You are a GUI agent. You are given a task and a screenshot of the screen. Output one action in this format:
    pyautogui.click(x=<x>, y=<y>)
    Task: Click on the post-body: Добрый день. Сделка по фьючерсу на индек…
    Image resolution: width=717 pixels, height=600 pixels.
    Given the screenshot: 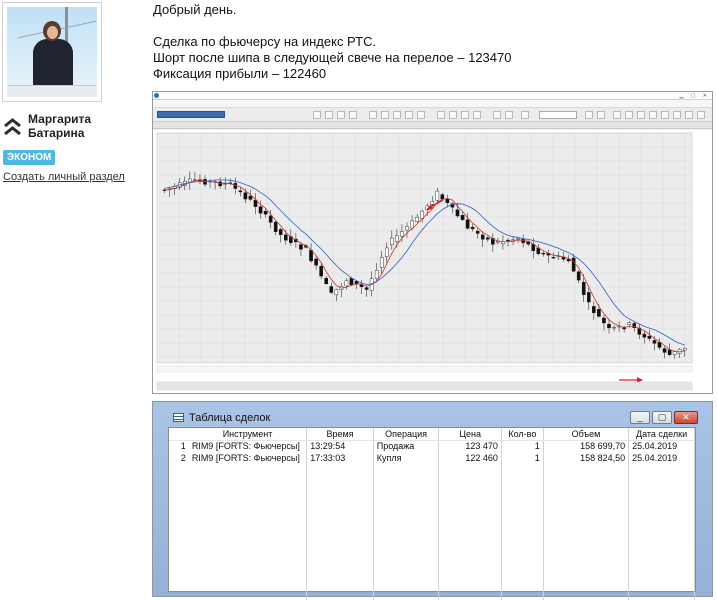 What is the action you would take?
    pyautogui.click(x=332, y=42)
    